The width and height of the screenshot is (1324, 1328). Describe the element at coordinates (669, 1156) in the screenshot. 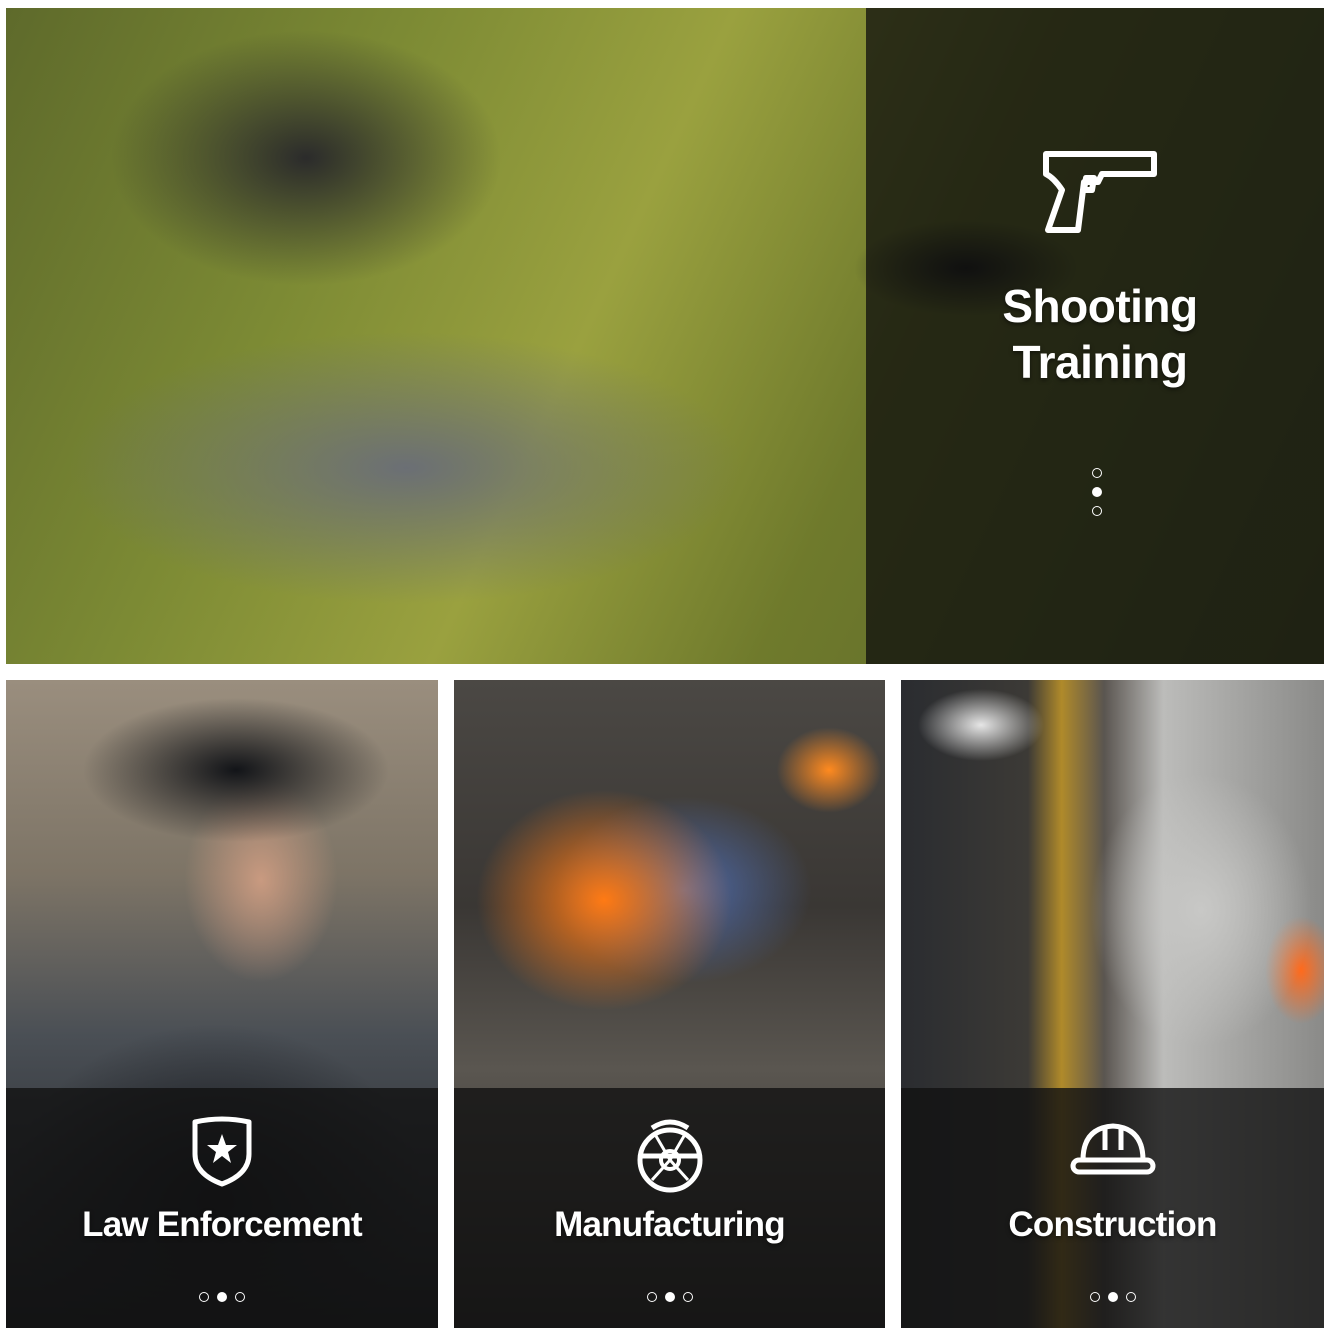

I see `circular-saw-blade-icon` at that location.